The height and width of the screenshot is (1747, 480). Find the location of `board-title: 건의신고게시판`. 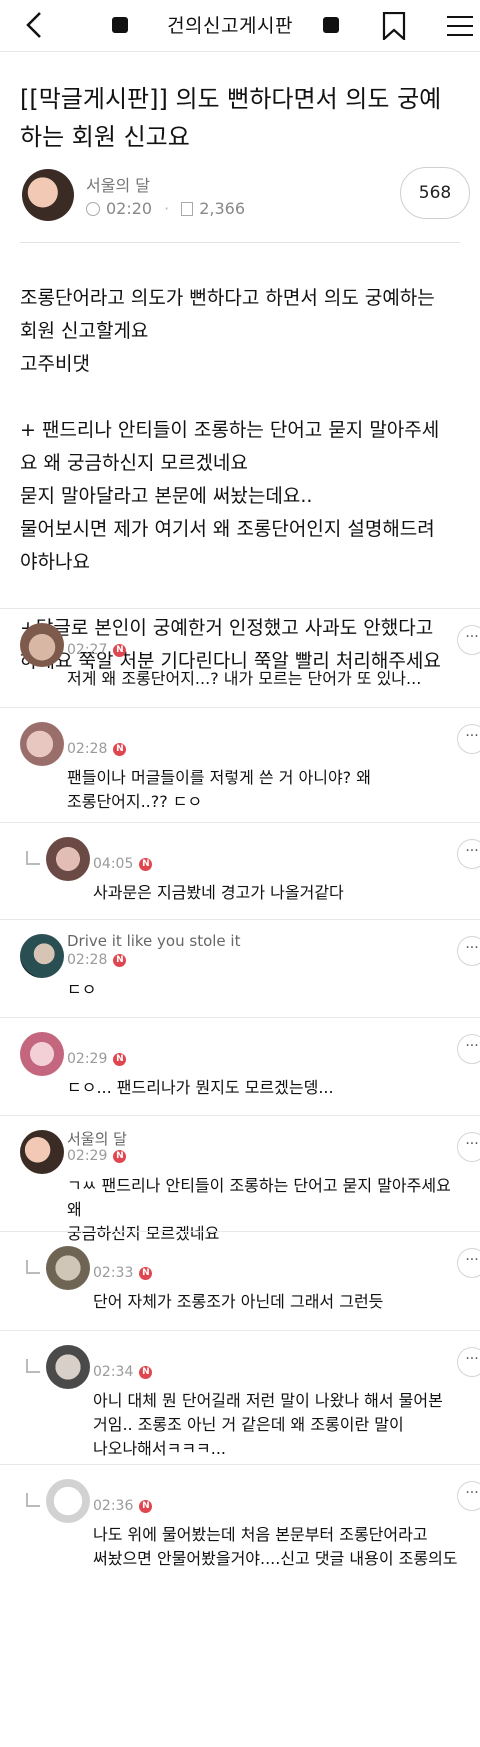

board-title: 건의신고게시판 is located at coordinates (230, 26).